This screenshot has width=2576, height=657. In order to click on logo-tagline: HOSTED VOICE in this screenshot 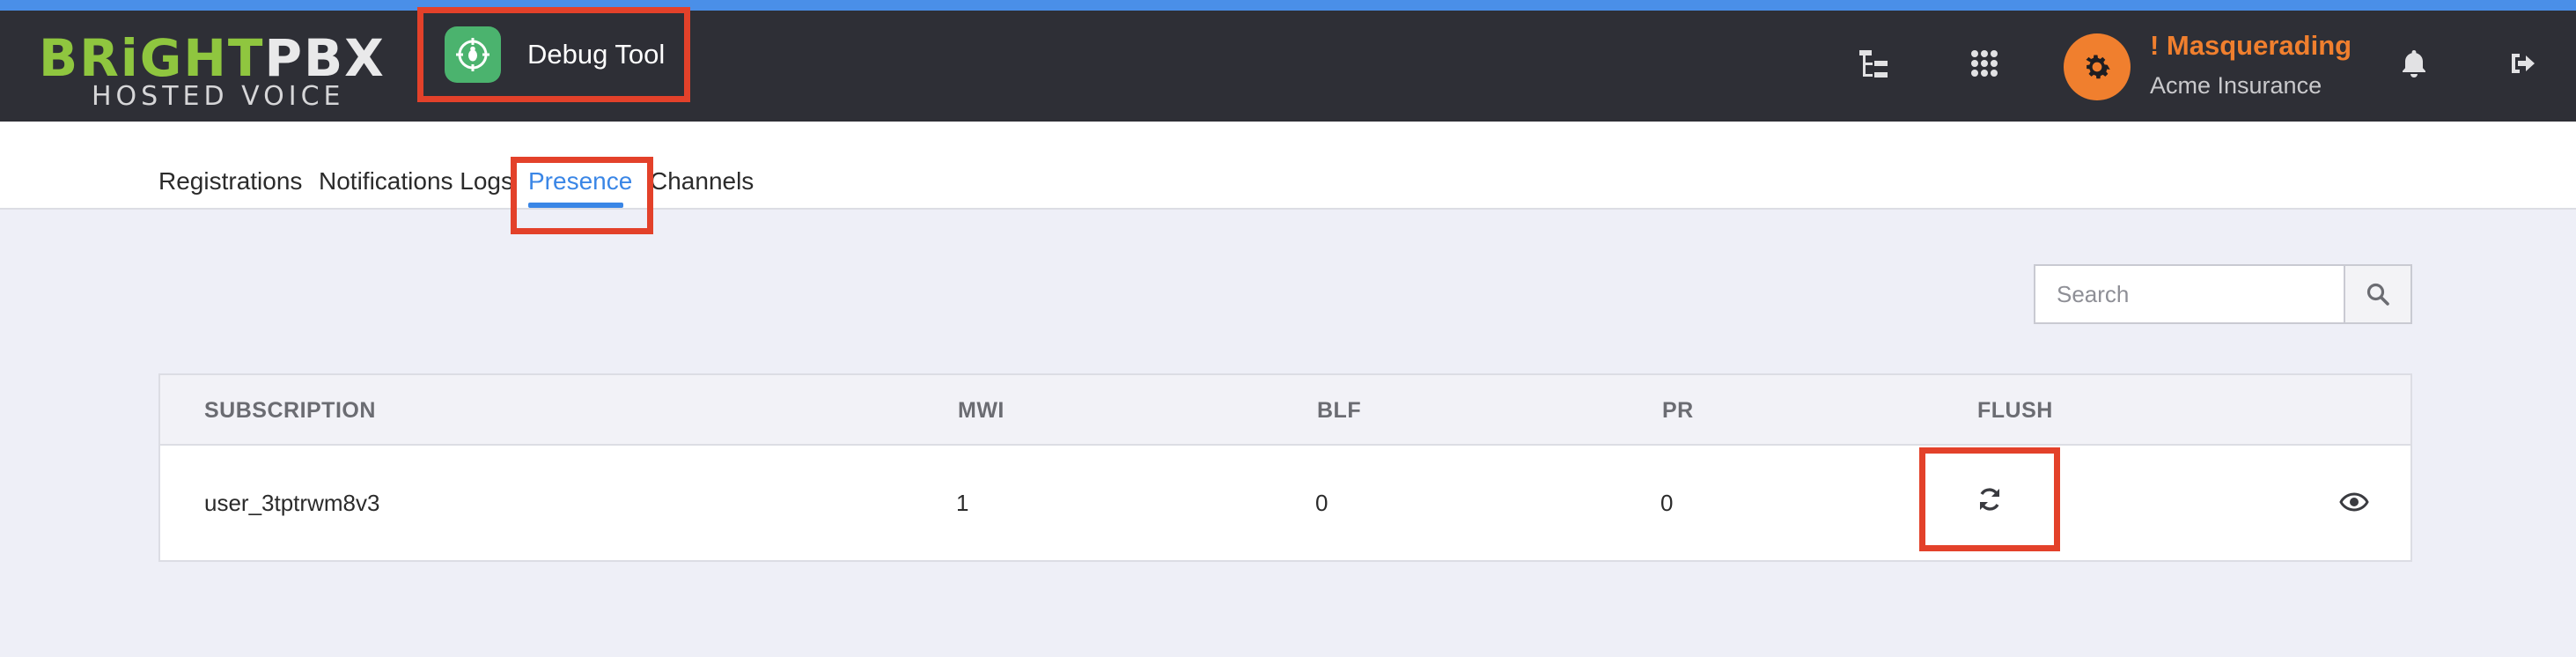, I will do `click(218, 96)`.